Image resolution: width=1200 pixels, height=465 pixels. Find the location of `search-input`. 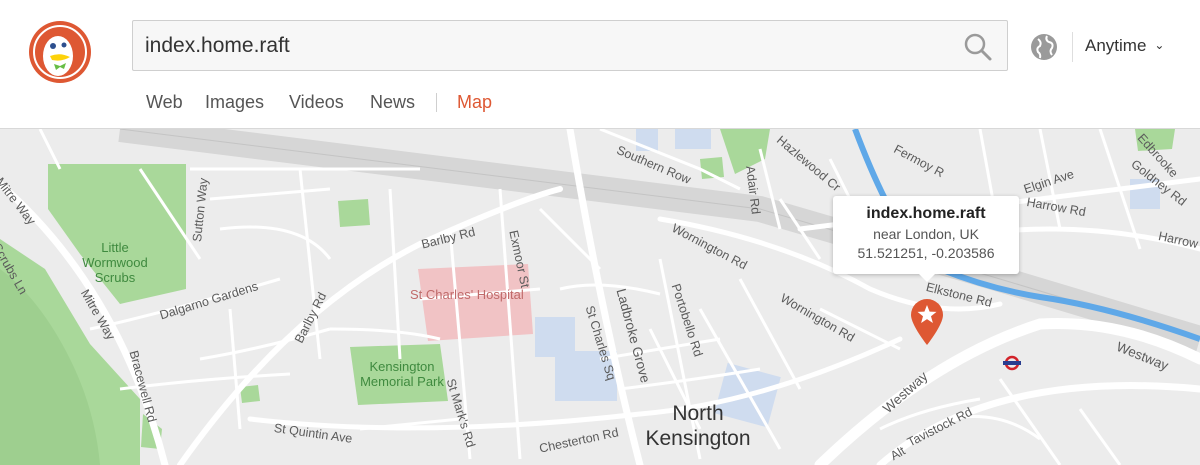

search-input is located at coordinates (545, 45).